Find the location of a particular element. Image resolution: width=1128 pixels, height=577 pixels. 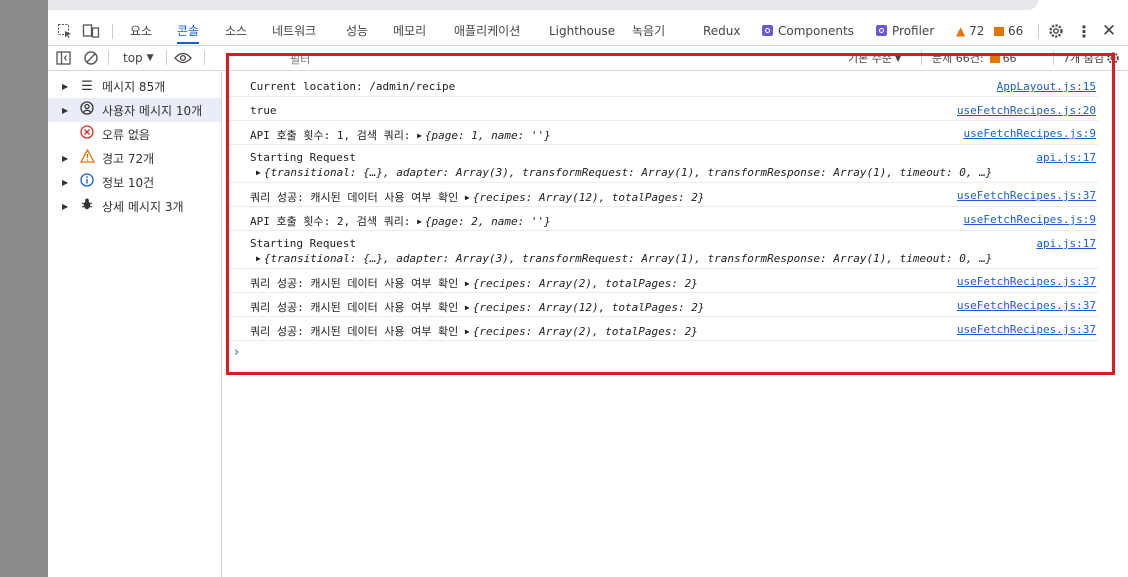

tab-profiler-label: Profiler is located at coordinates (913, 31).